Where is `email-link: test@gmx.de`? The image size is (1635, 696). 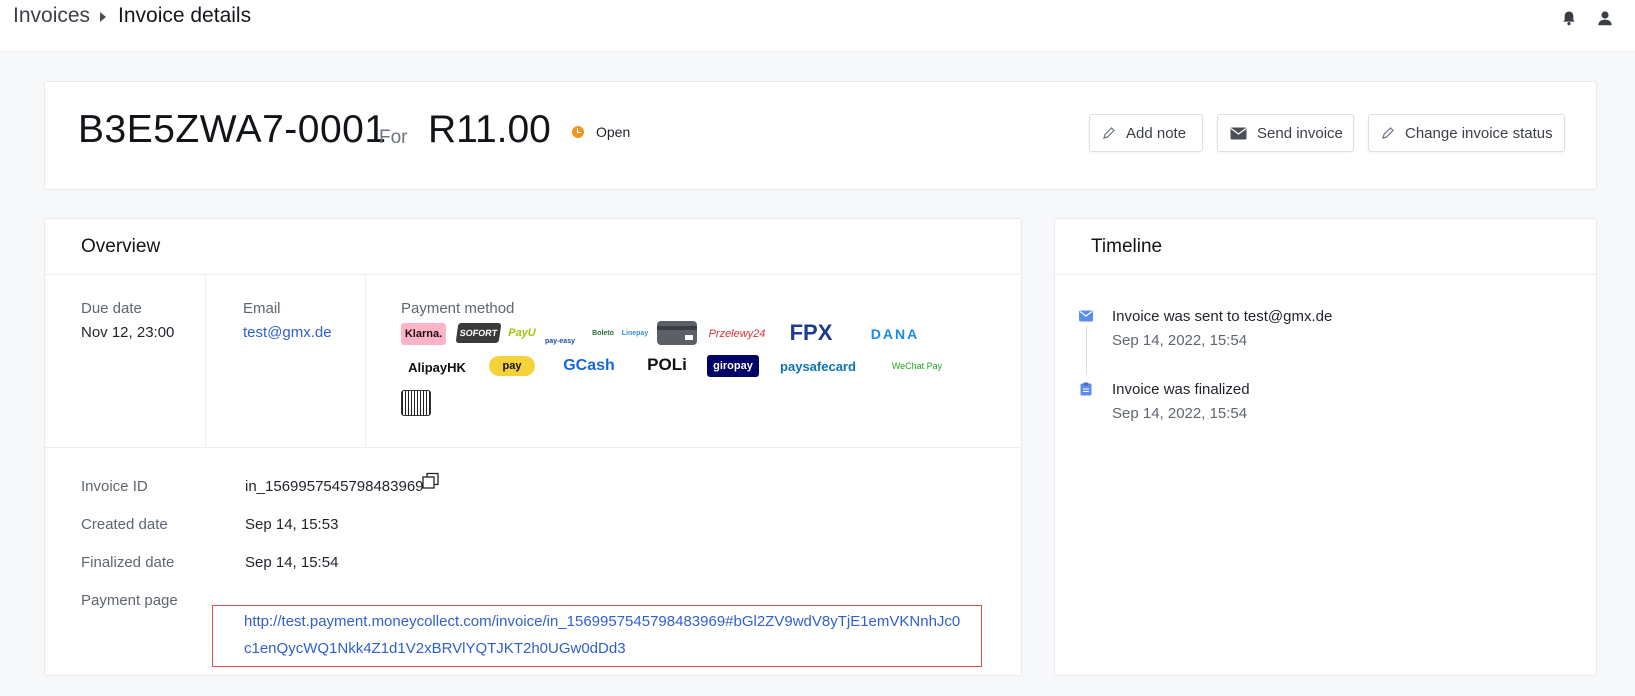
email-link: test@gmx.de is located at coordinates (287, 332).